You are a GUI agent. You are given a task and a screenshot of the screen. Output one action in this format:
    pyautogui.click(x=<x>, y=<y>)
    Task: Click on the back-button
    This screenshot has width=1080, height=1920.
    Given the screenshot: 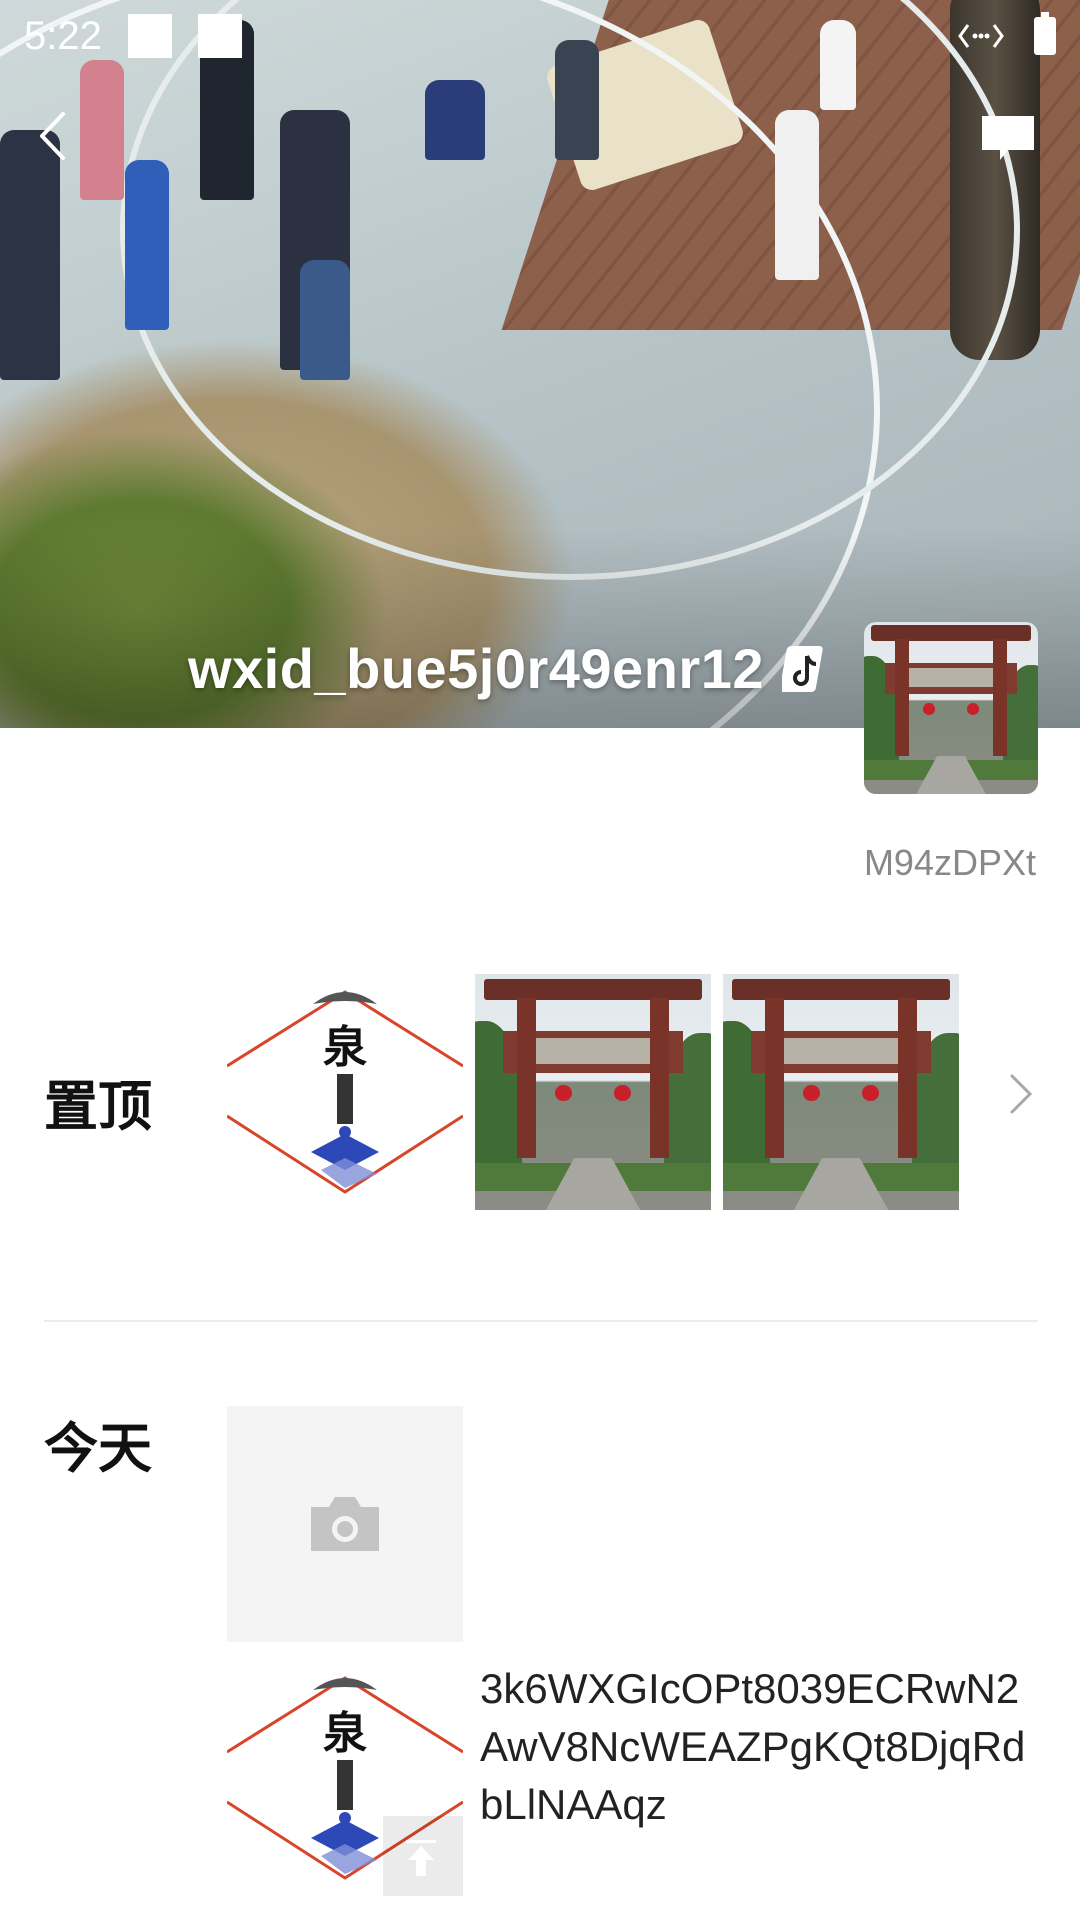 What is the action you would take?
    pyautogui.click(x=52, y=136)
    